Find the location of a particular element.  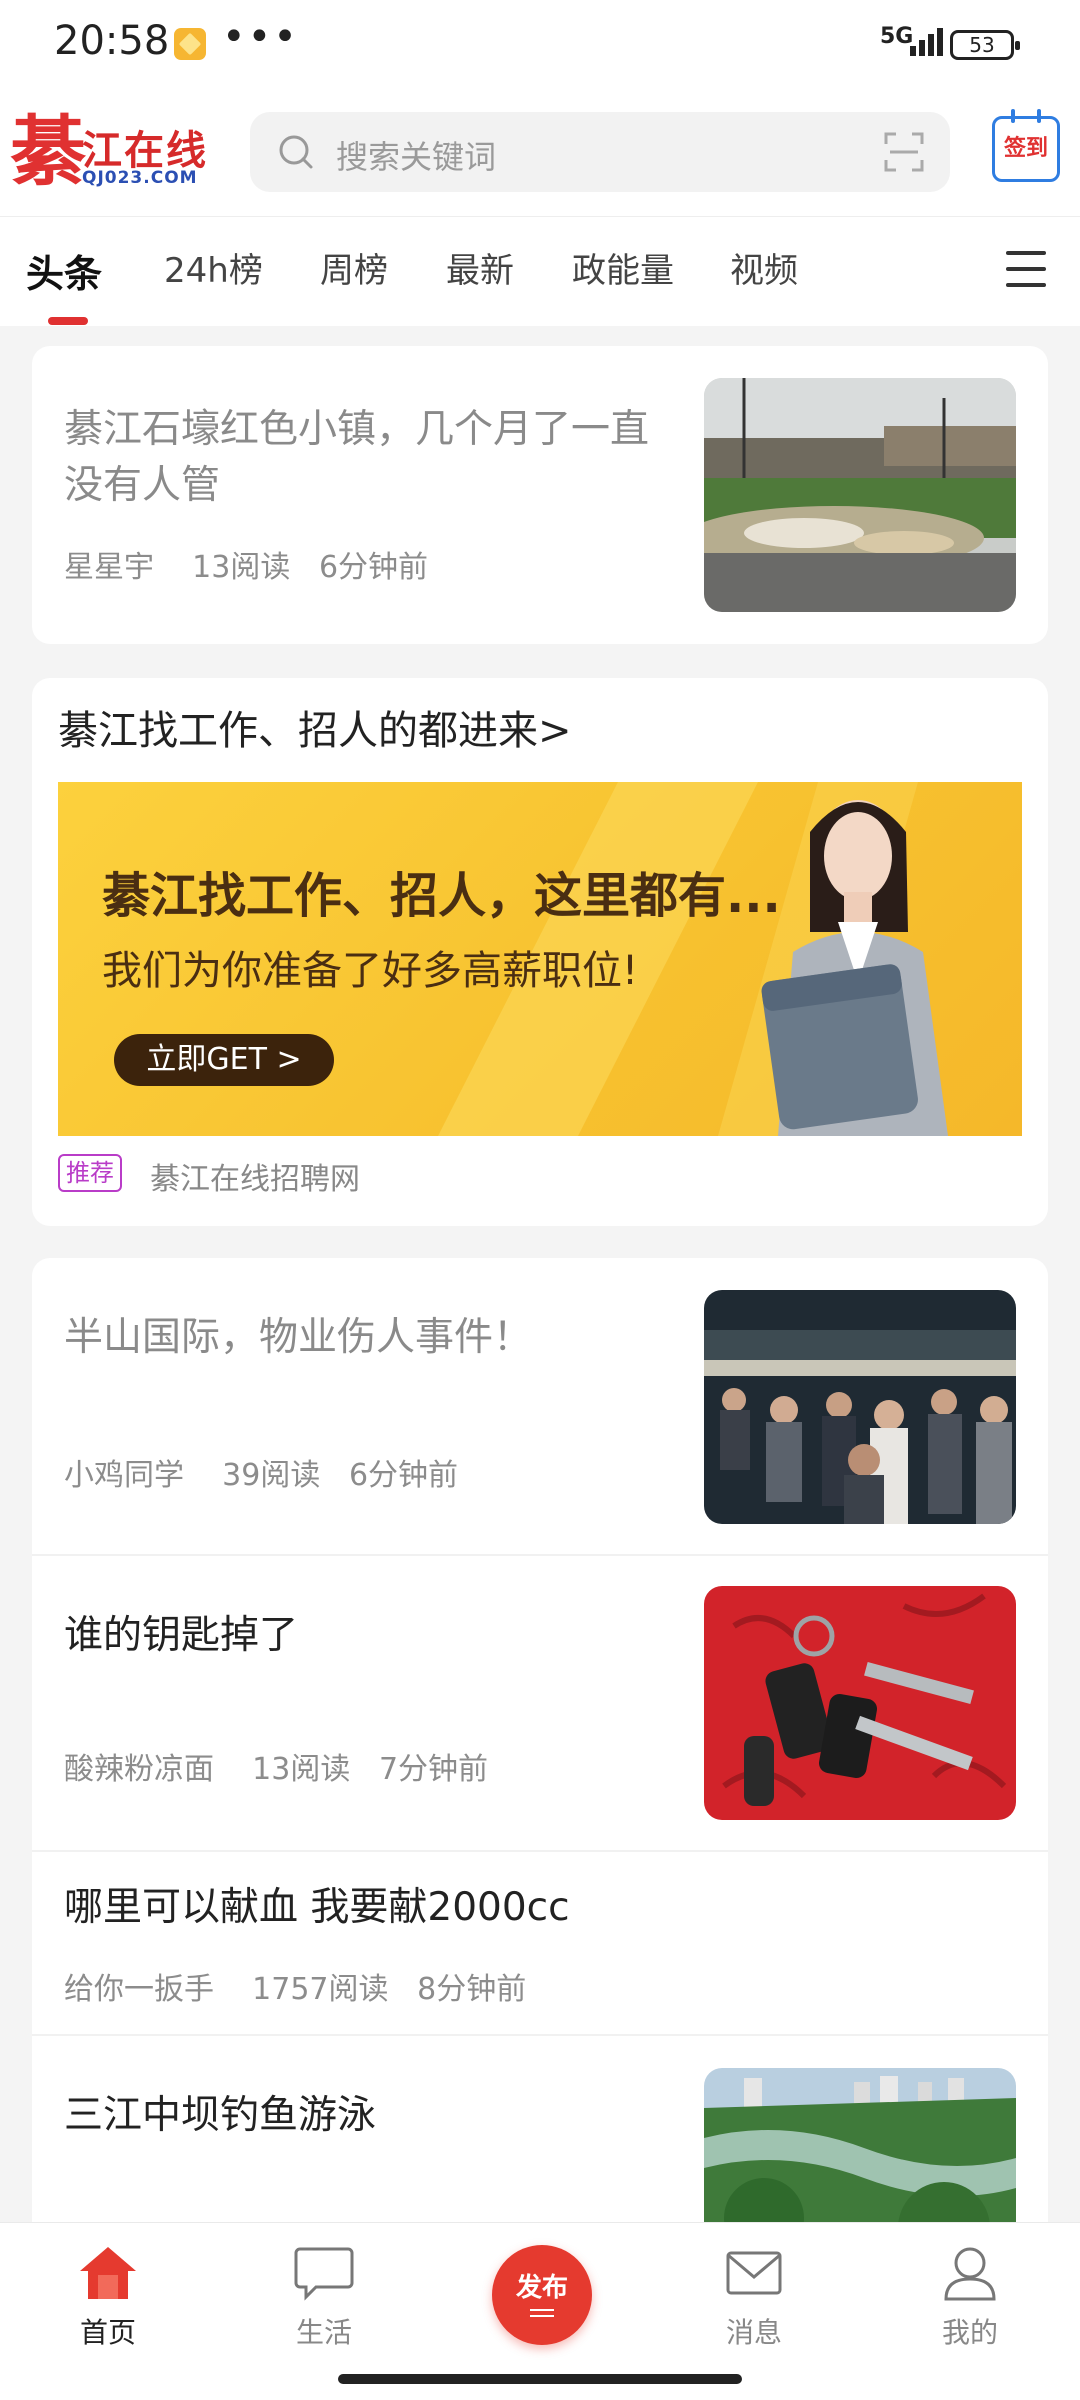

news-meta: 给你一扳手 1757阅读 8分钟前 is located at coordinates (295, 1986).